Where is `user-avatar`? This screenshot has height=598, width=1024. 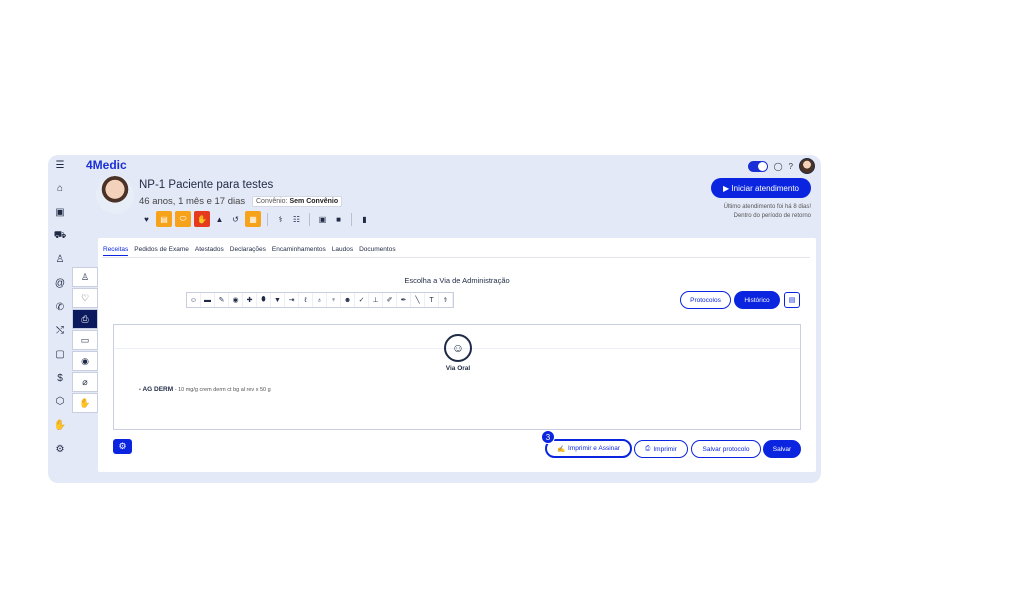 user-avatar is located at coordinates (807, 166).